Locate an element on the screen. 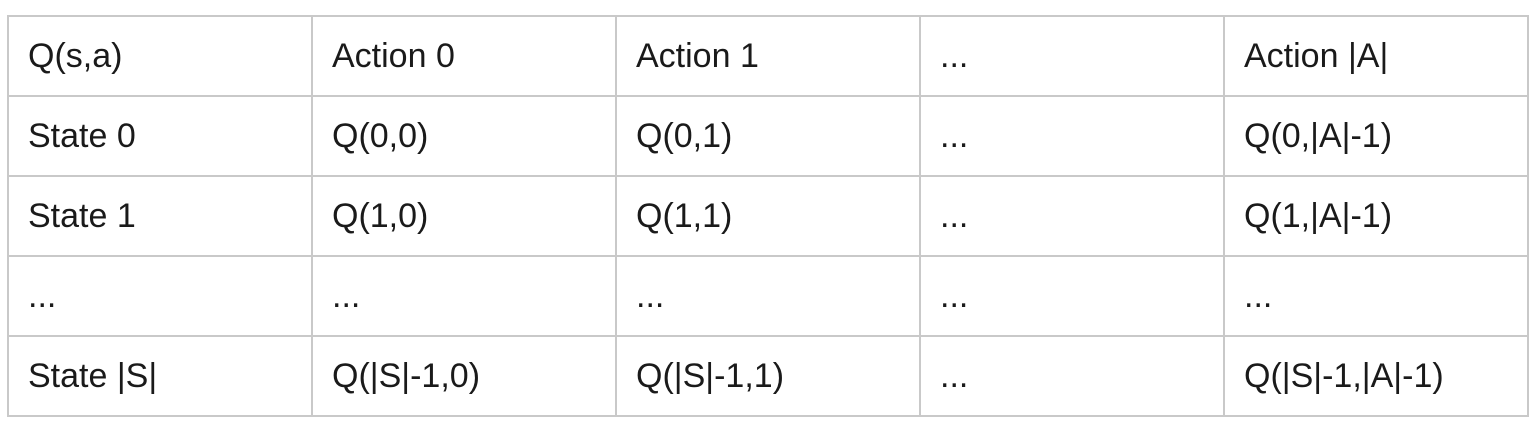 The image size is (1534, 431). table-cell: Q(0,1) is located at coordinates (768, 136).